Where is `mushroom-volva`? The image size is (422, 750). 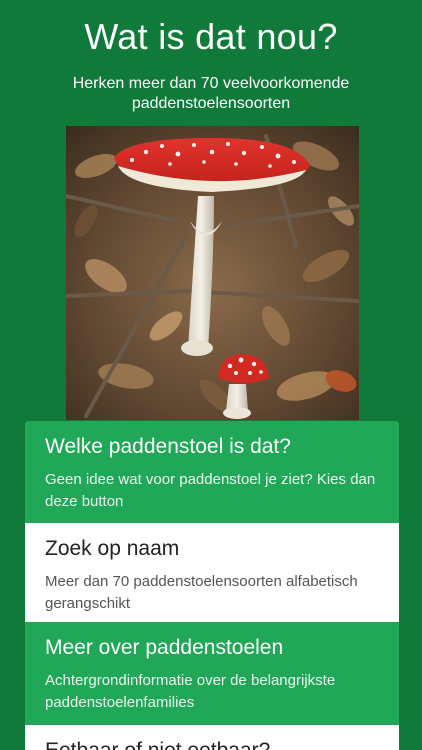 mushroom-volva is located at coordinates (197, 348).